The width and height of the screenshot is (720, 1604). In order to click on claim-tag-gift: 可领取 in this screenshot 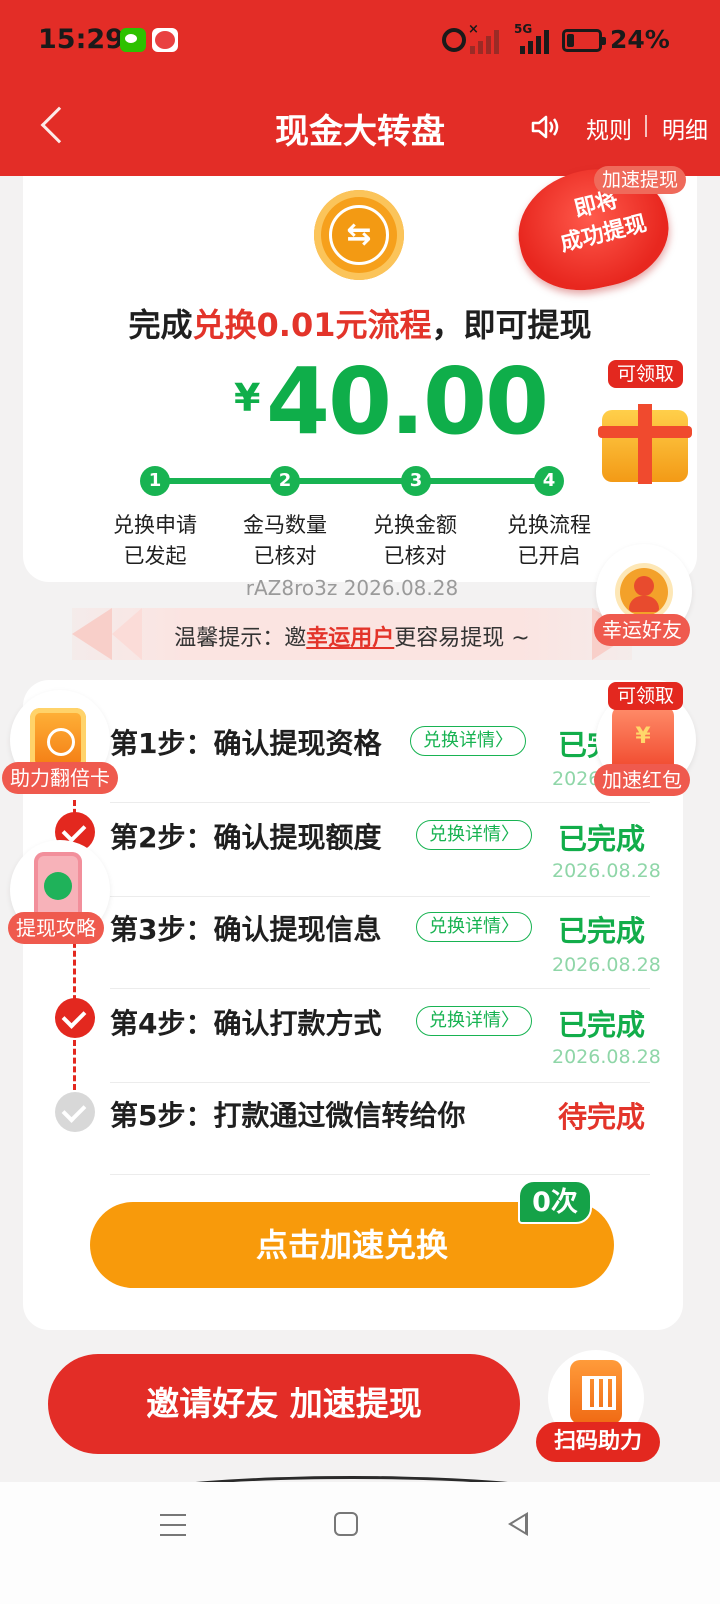, I will do `click(646, 374)`.